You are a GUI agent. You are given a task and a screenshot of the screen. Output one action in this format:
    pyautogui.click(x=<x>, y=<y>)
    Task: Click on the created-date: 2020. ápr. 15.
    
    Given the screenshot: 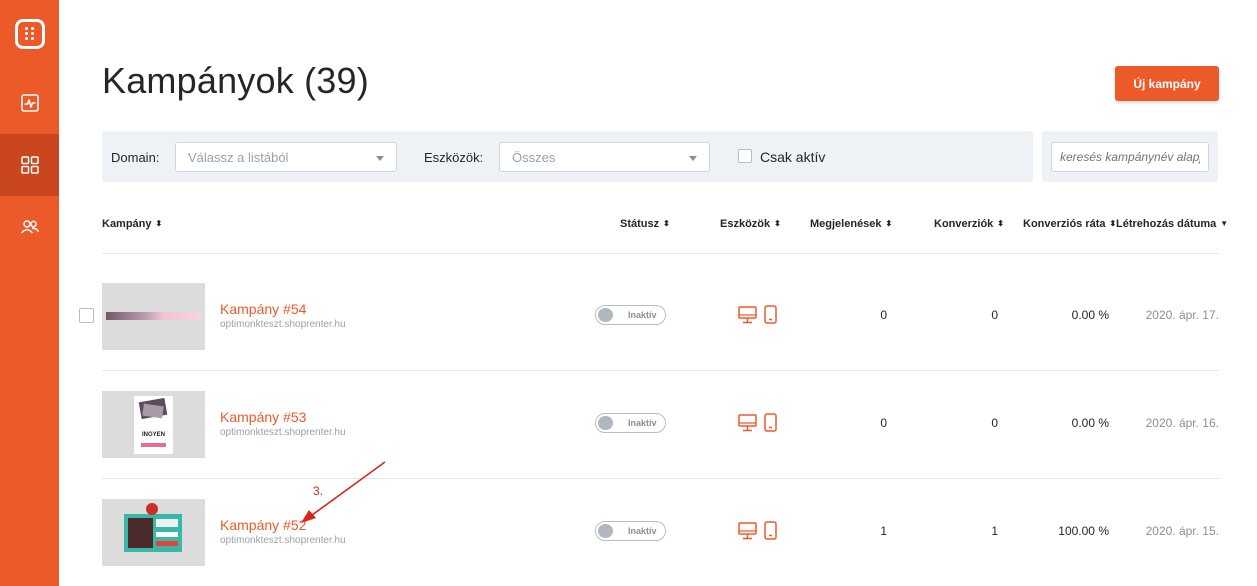 What is the action you would take?
    pyautogui.click(x=1182, y=531)
    